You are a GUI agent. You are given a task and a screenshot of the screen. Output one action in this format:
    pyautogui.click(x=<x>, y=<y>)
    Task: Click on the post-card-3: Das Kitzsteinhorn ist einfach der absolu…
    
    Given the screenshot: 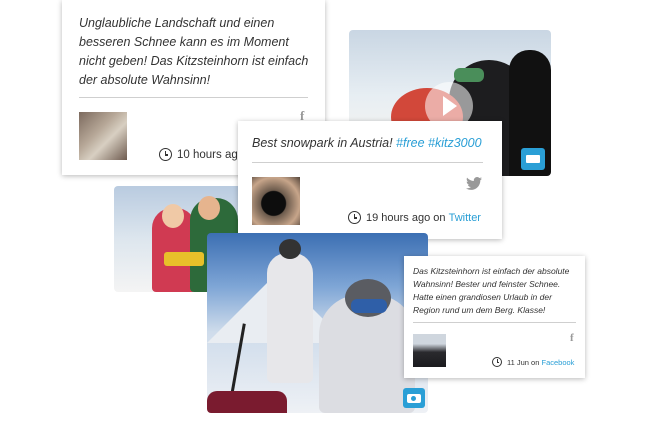 What is the action you would take?
    pyautogui.click(x=494, y=317)
    